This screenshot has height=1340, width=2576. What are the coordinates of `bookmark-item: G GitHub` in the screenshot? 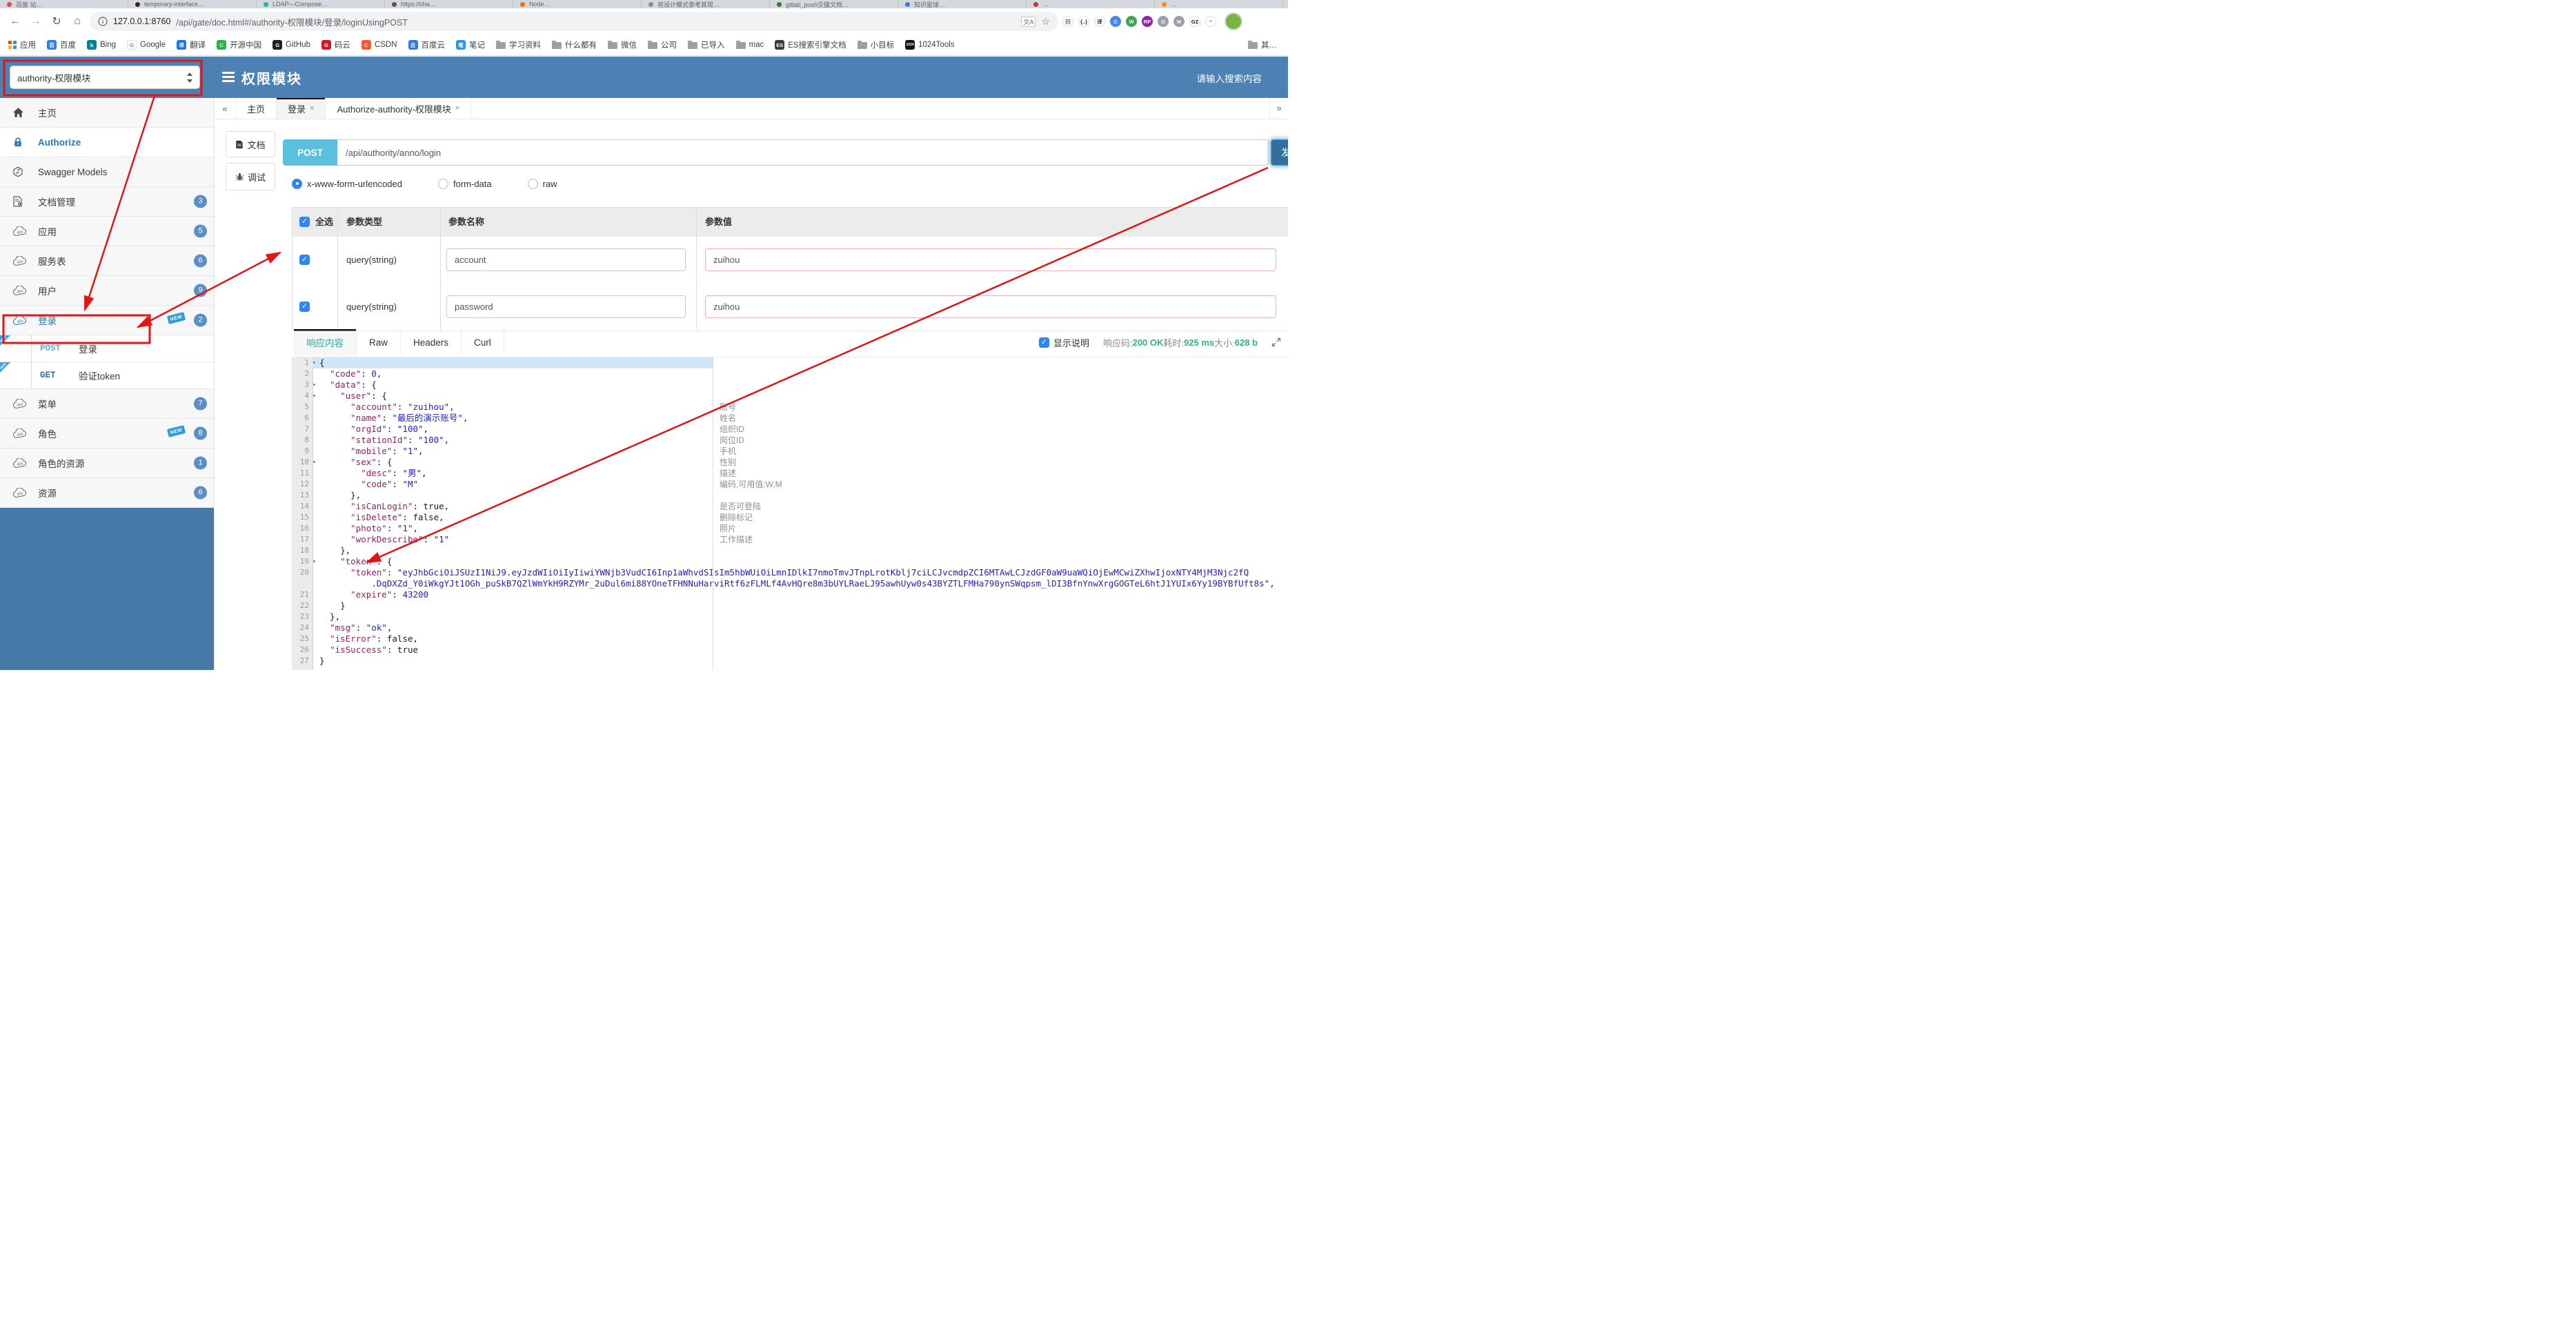 It's located at (291, 45).